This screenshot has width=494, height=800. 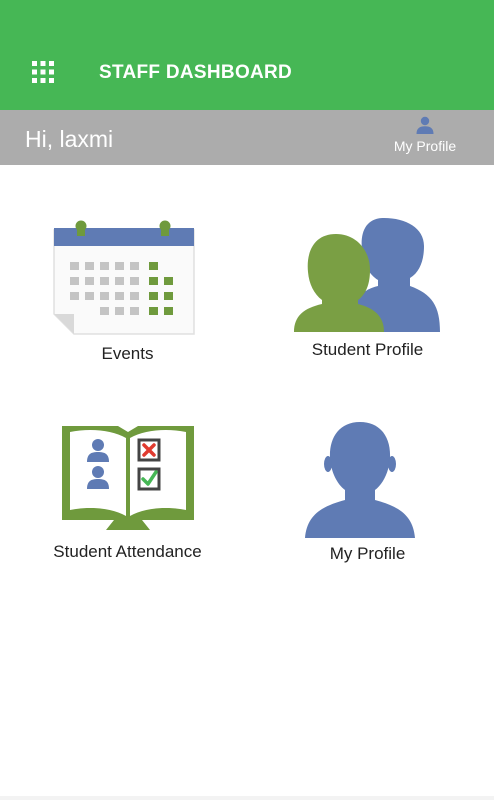 I want to click on student-profile-label: Student Profile, so click(x=367, y=349).